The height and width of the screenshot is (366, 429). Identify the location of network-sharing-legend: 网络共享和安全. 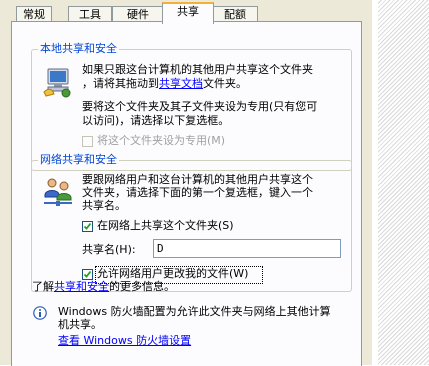
(78, 160).